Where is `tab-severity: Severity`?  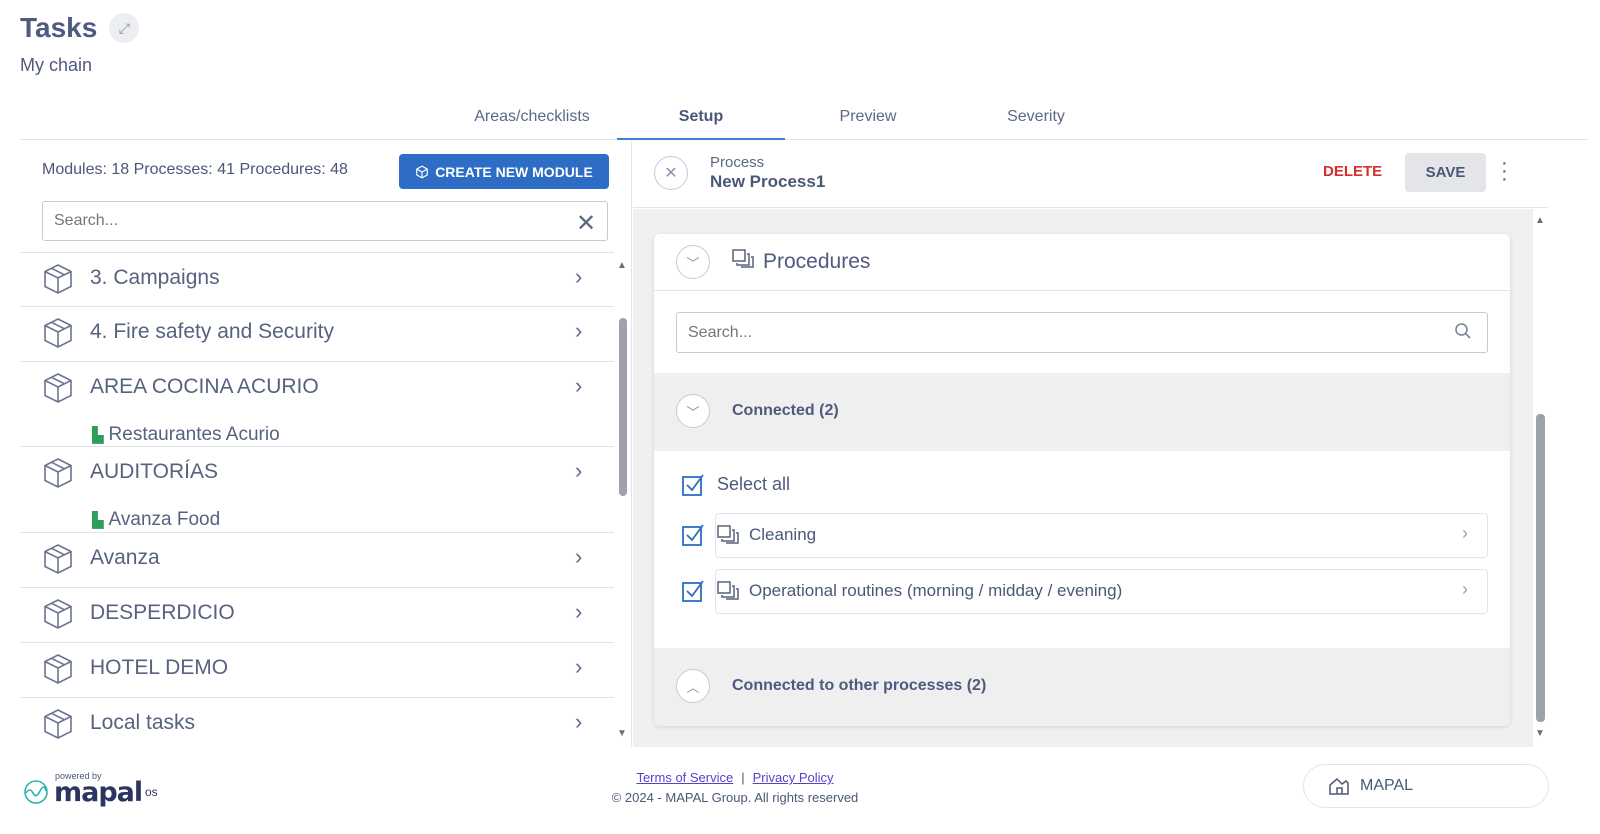 tab-severity: Severity is located at coordinates (1036, 119).